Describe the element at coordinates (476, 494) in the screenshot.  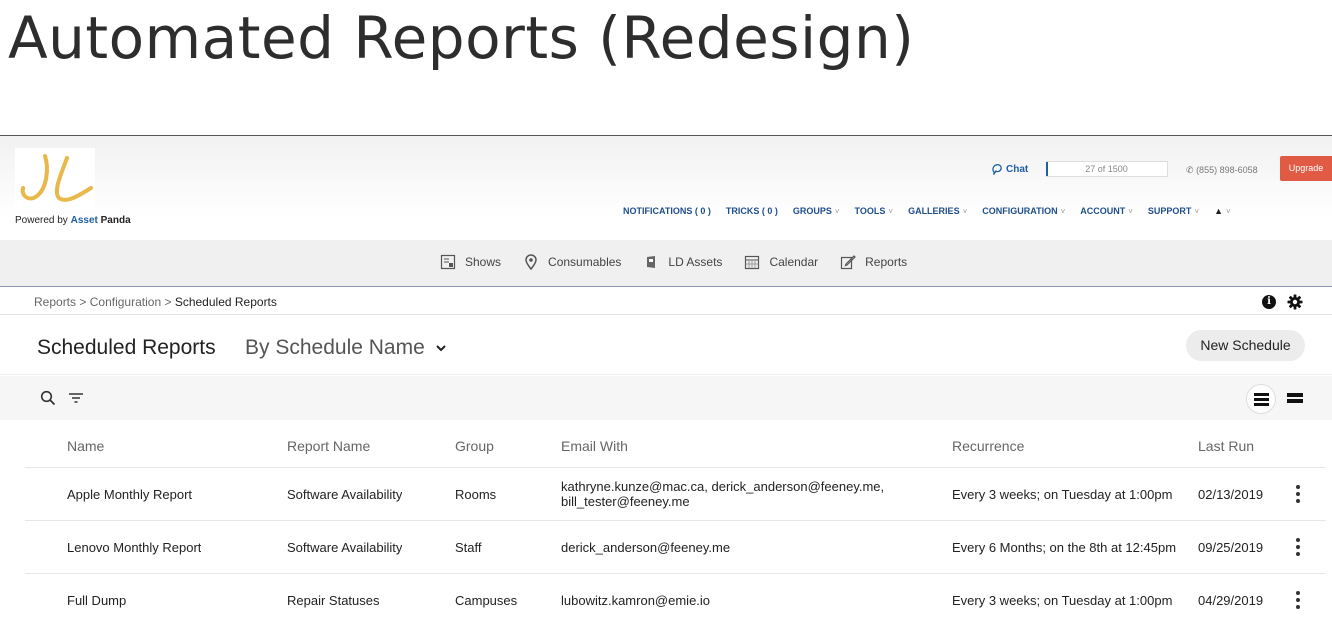
I see `cell-group: Rooms` at that location.